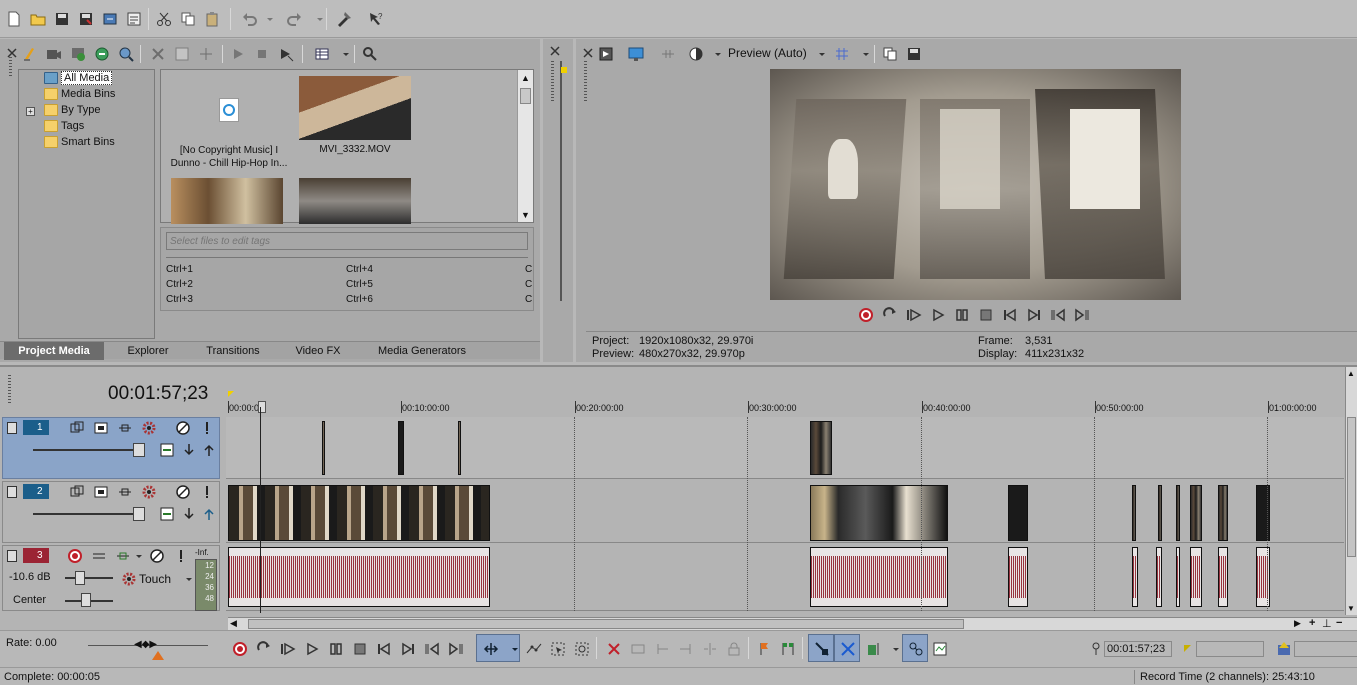  I want to click on views-dropdown-icon, so click(343, 54).